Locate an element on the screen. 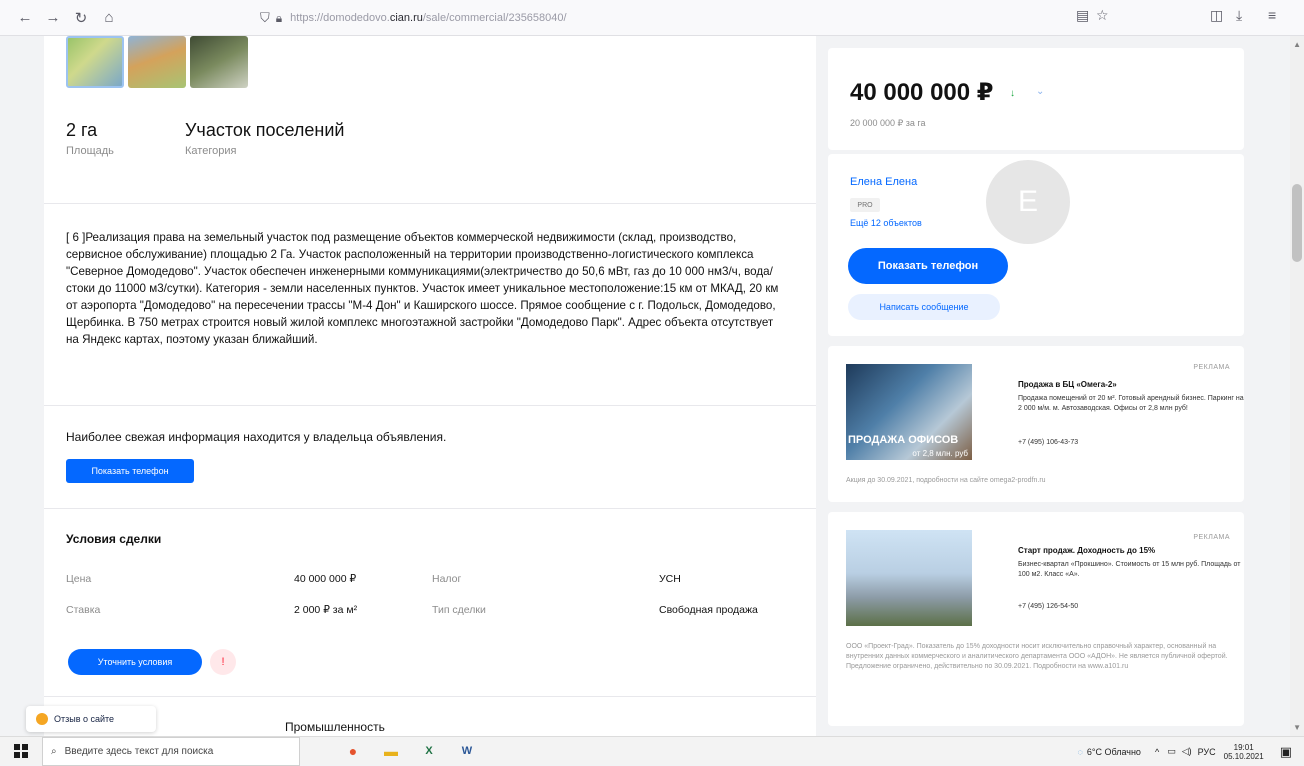 The height and width of the screenshot is (766, 1304). clock: 19:01 05.10.2021 is located at coordinates (1244, 752).